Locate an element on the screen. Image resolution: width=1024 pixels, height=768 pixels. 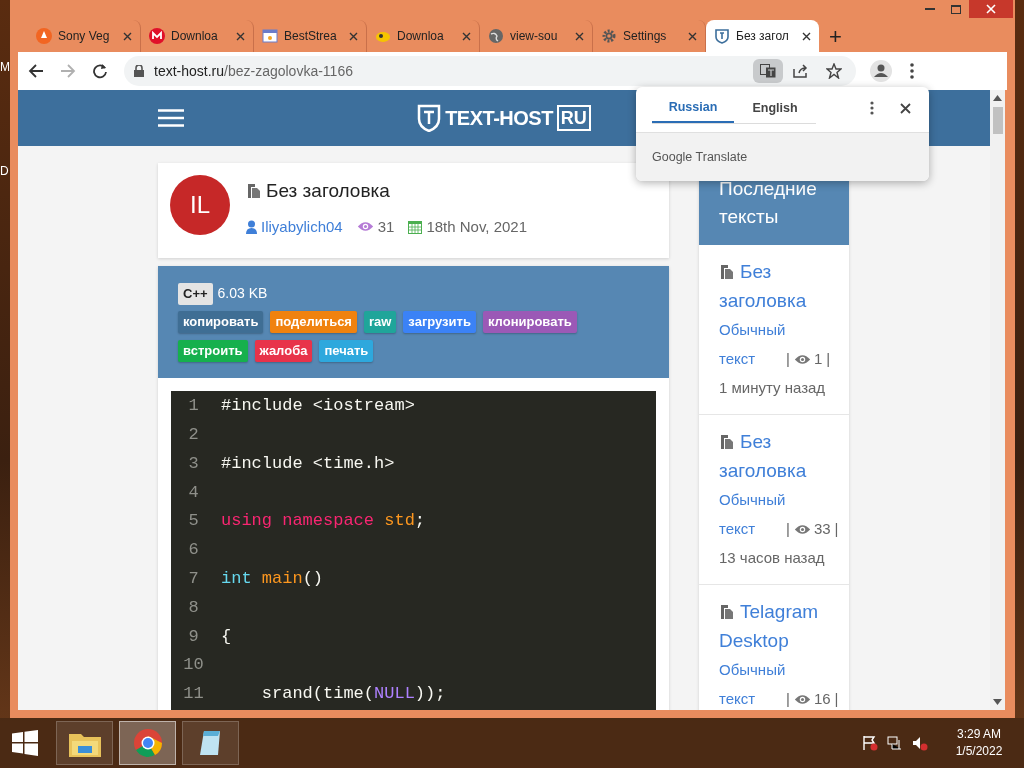
language-tab: English is located at coordinates (775, 108).